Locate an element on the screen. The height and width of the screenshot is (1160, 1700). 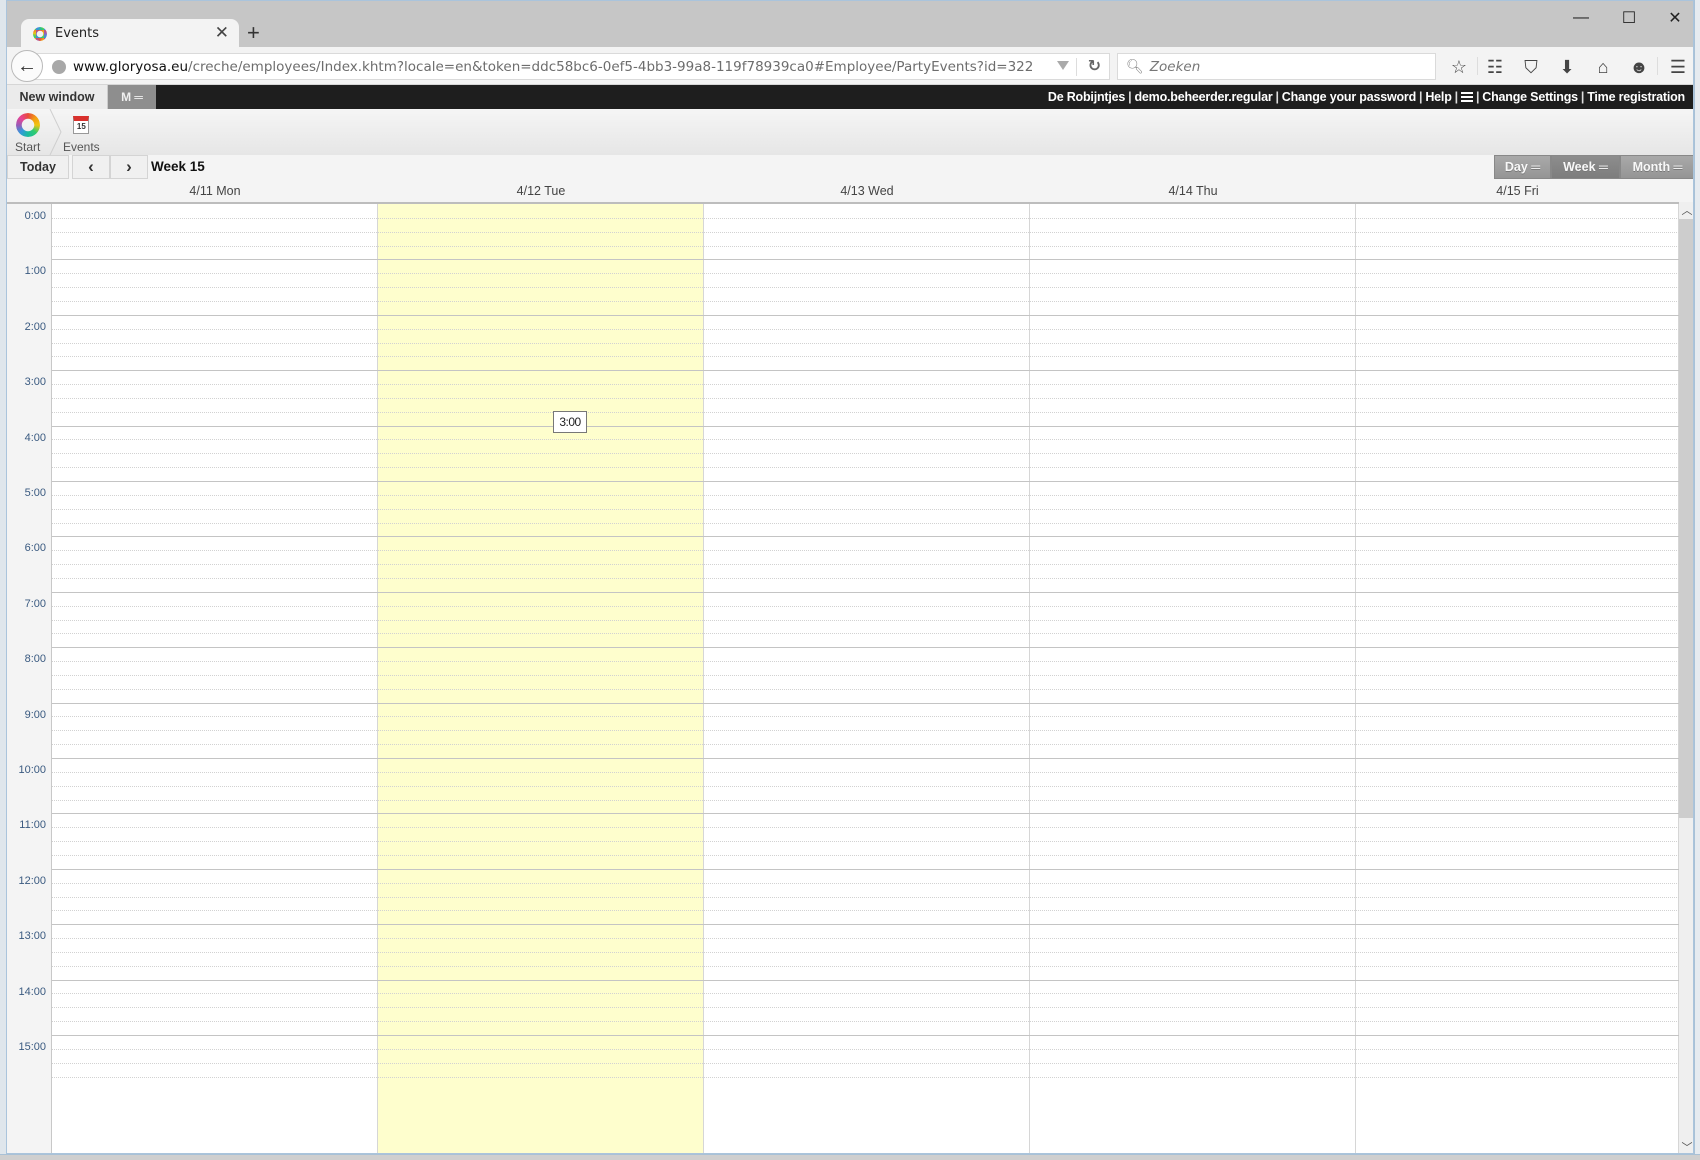
maximize-window-icon: ☐ is located at coordinates (1629, 18).